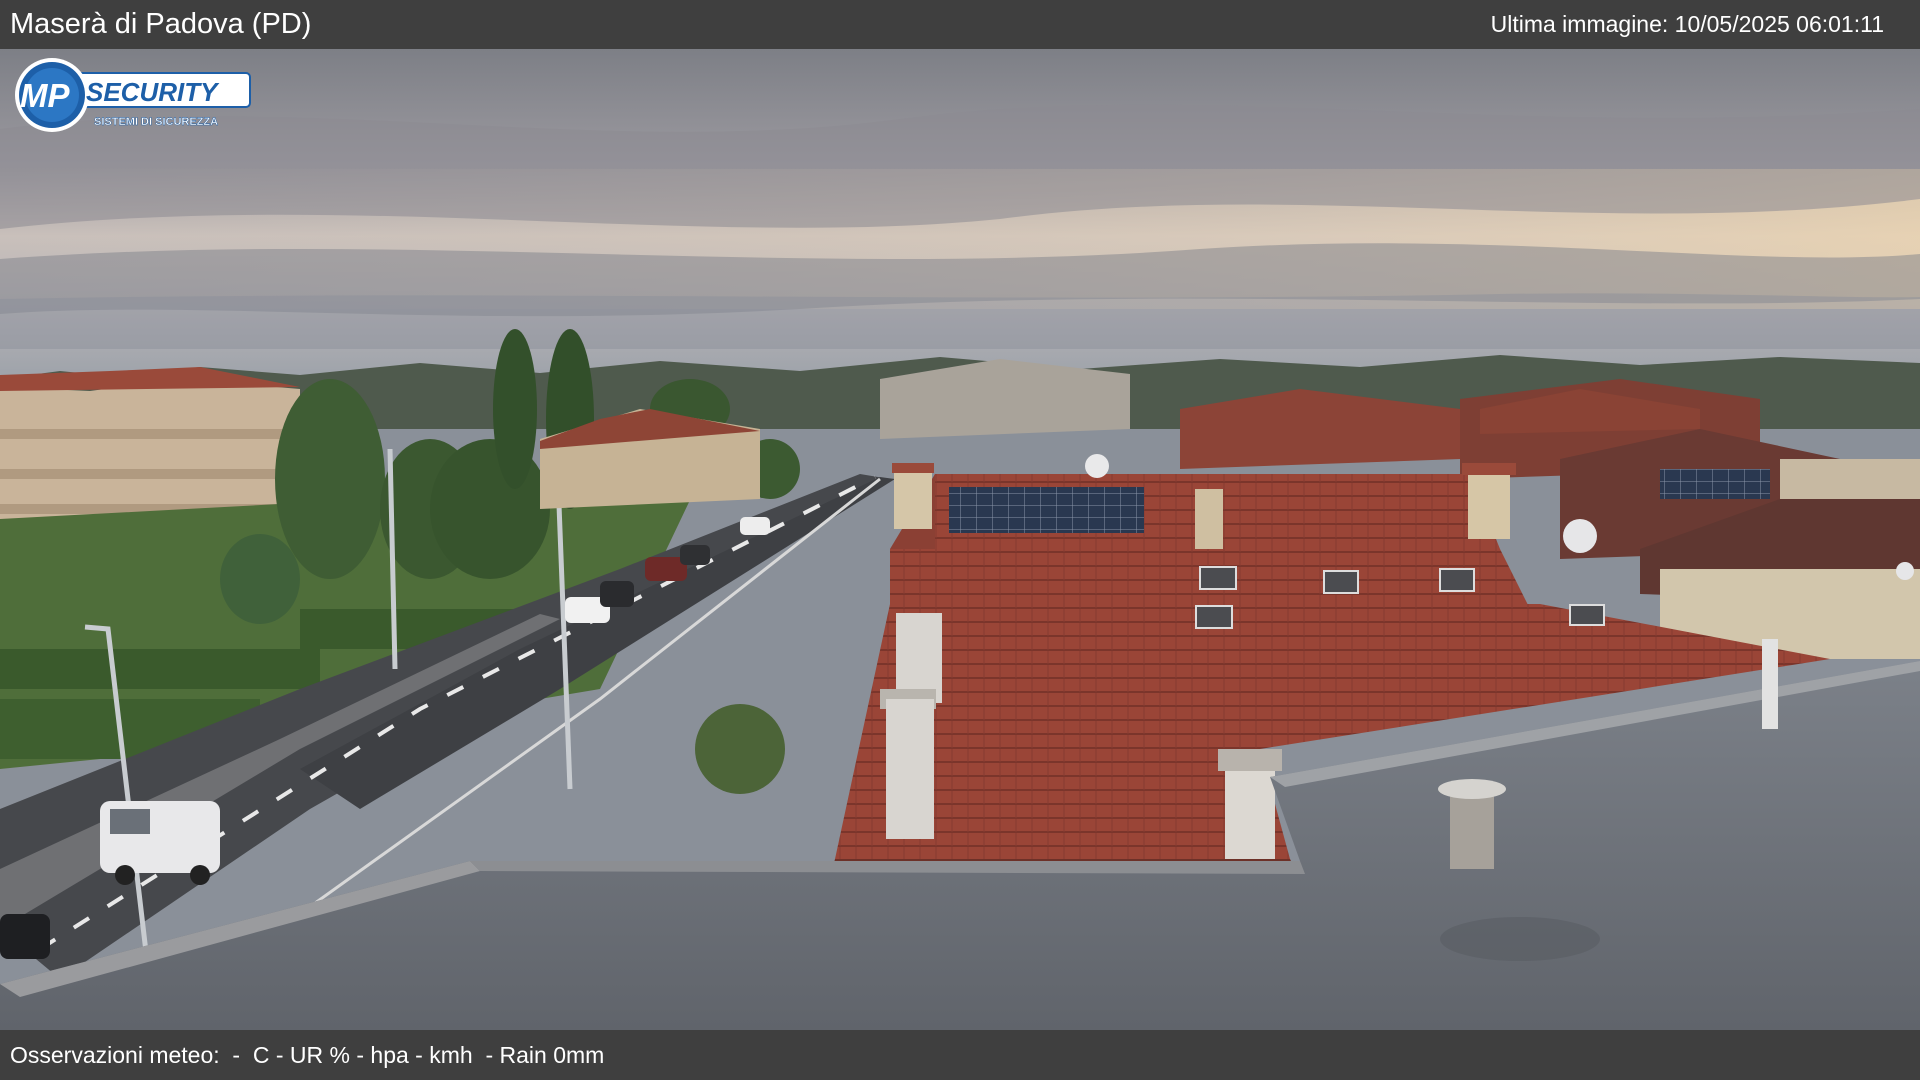 The image size is (1920, 1080). What do you see at coordinates (153, 92) in the screenshot?
I see `logo-security: SECURITY` at bounding box center [153, 92].